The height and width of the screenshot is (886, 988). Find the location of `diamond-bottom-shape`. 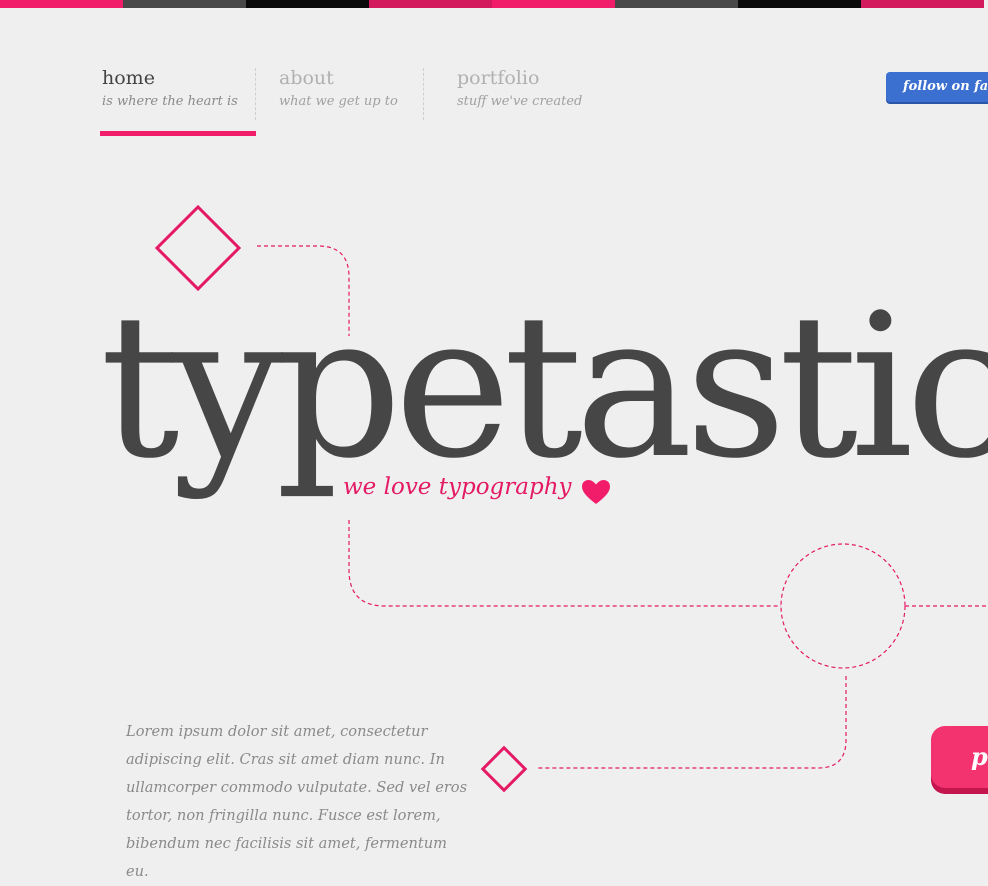

diamond-bottom-shape is located at coordinates (504, 769).